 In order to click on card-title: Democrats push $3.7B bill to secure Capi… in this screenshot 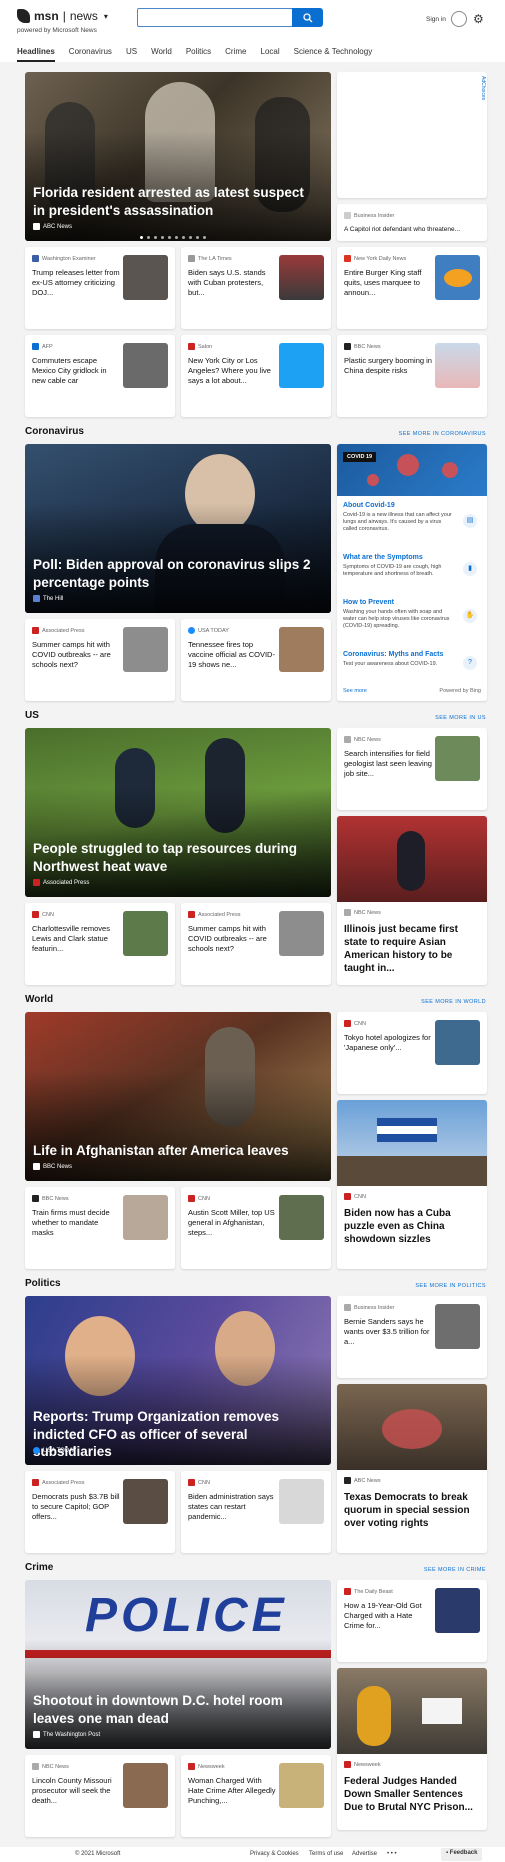, I will do `click(76, 1507)`.